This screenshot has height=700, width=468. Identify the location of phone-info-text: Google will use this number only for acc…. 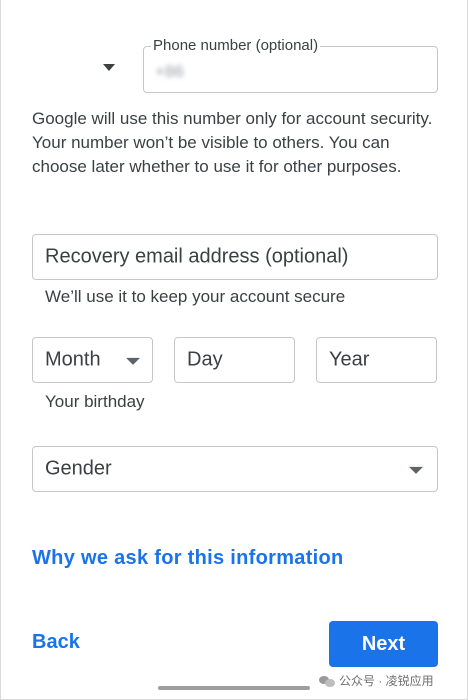
(232, 142).